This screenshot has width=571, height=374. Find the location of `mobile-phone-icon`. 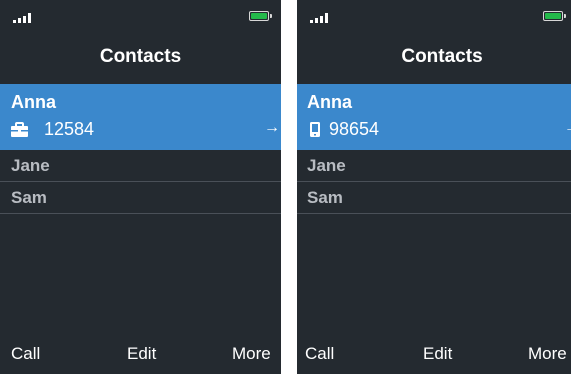

mobile-phone-icon is located at coordinates (315, 129).